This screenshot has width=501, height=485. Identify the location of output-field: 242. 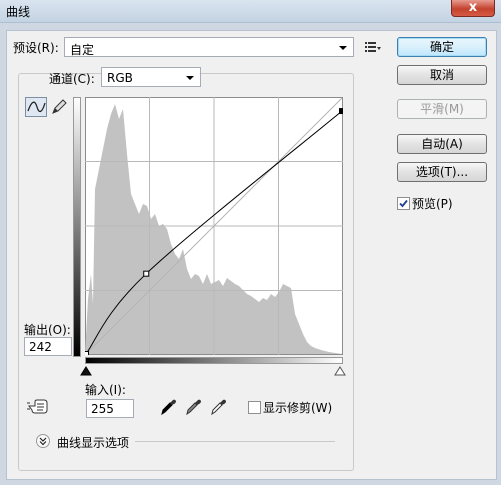
(48, 346).